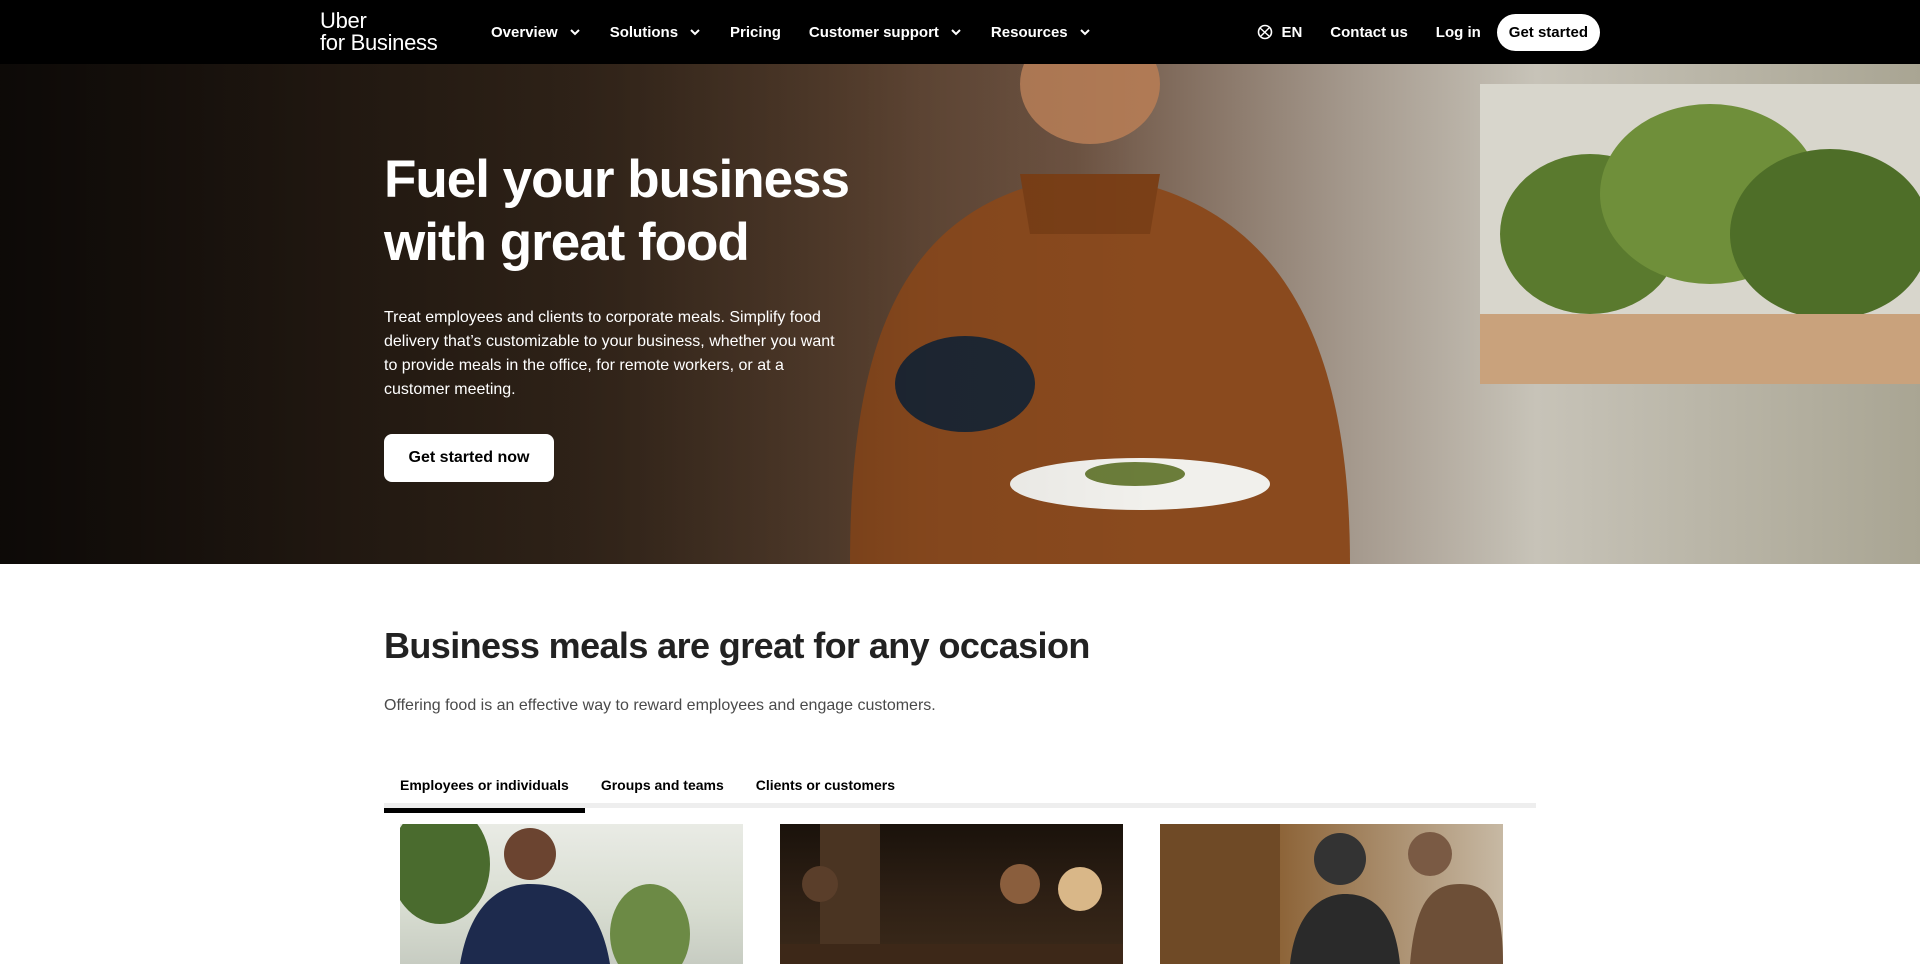 This screenshot has width=1920, height=964. I want to click on nav-right: EN Contact us Log in Get started, so click(1421, 32).